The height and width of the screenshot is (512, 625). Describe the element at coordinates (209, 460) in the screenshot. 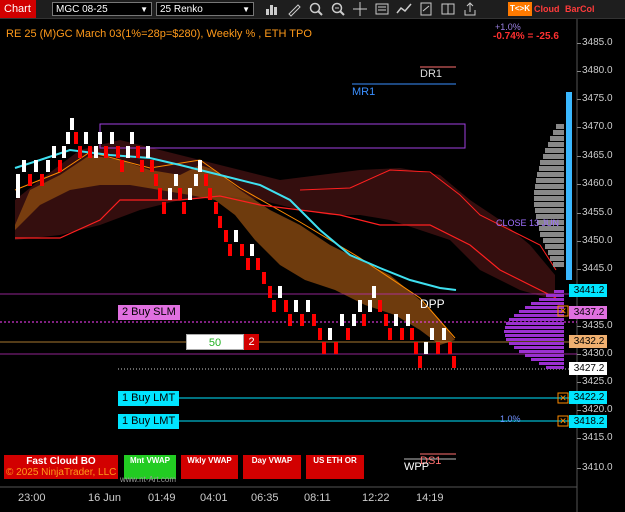

I see `button-label: Wkly VWAP` at that location.